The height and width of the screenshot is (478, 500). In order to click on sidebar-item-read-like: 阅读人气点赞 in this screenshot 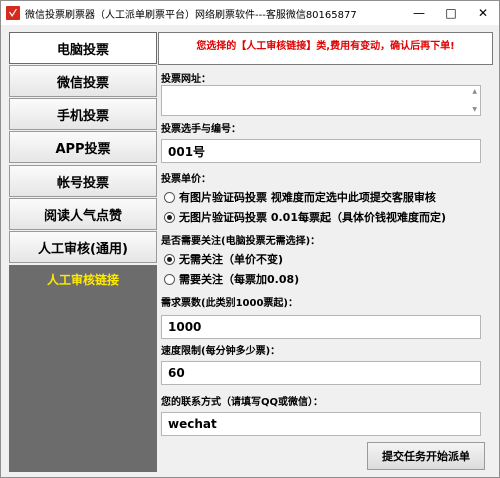, I will do `click(83, 214)`.